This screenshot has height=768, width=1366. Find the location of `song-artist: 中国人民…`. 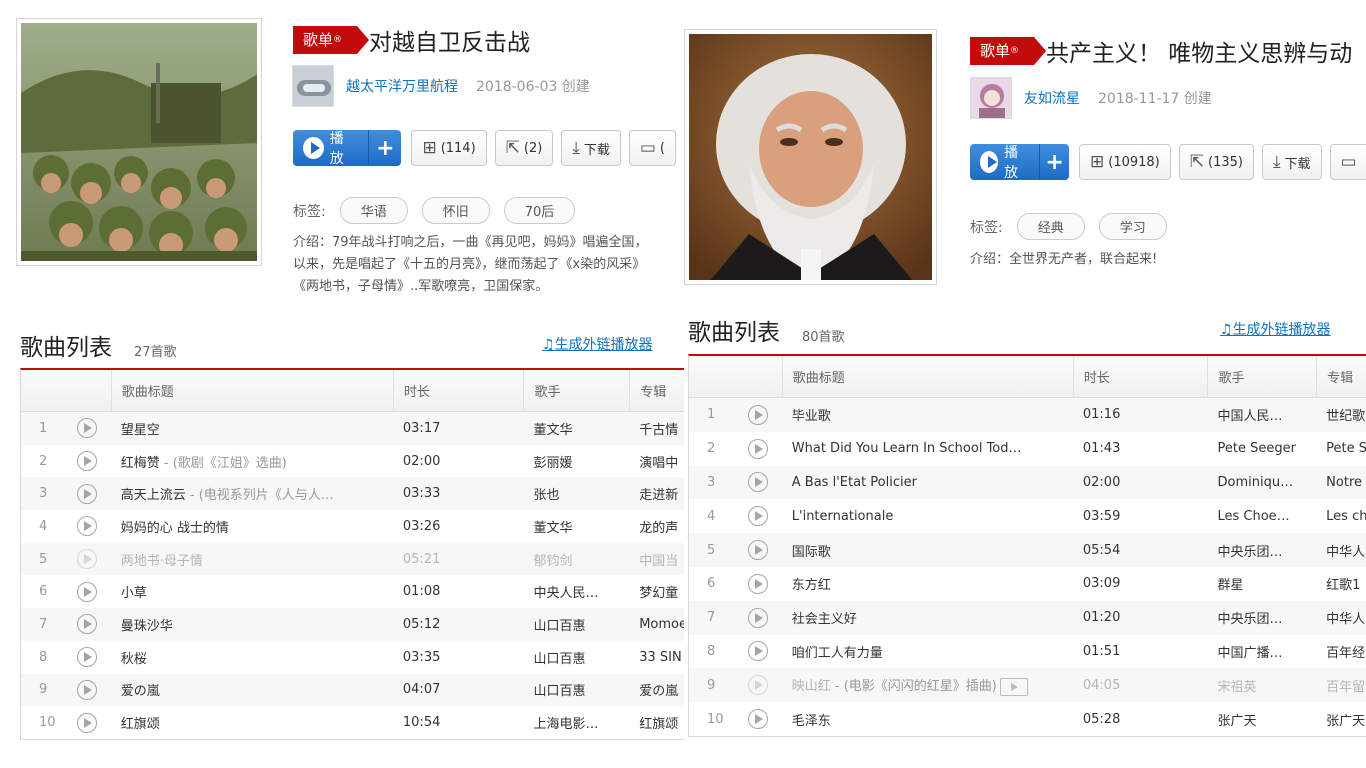

song-artist: 中国人民… is located at coordinates (1261, 414).